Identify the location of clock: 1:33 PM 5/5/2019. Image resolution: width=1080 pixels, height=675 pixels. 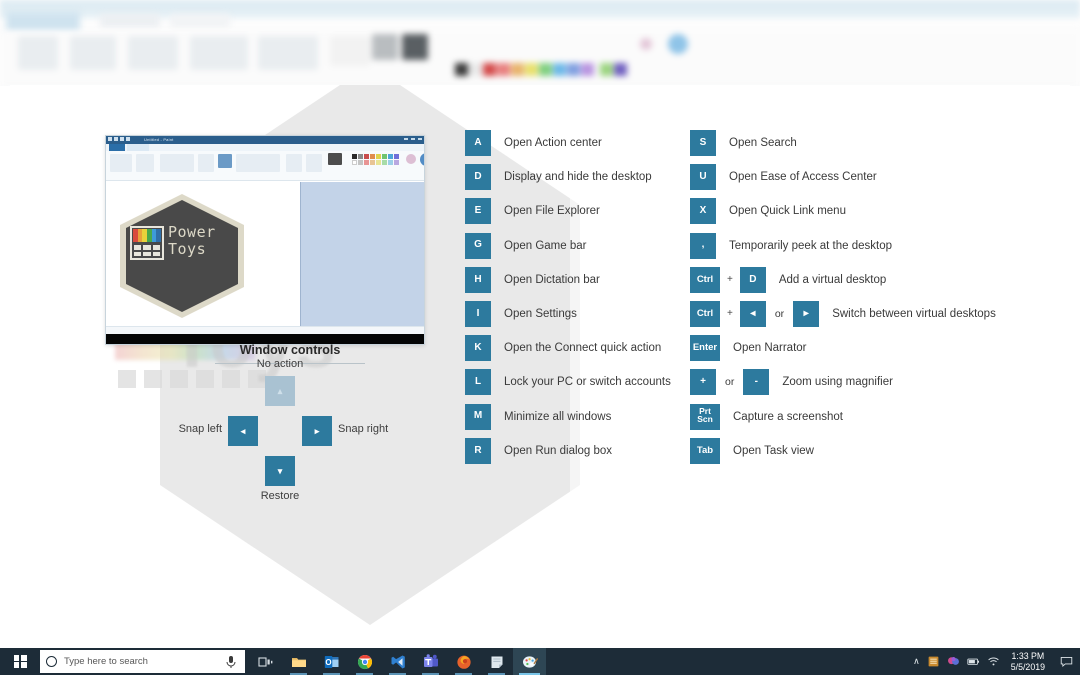
(1028, 662).